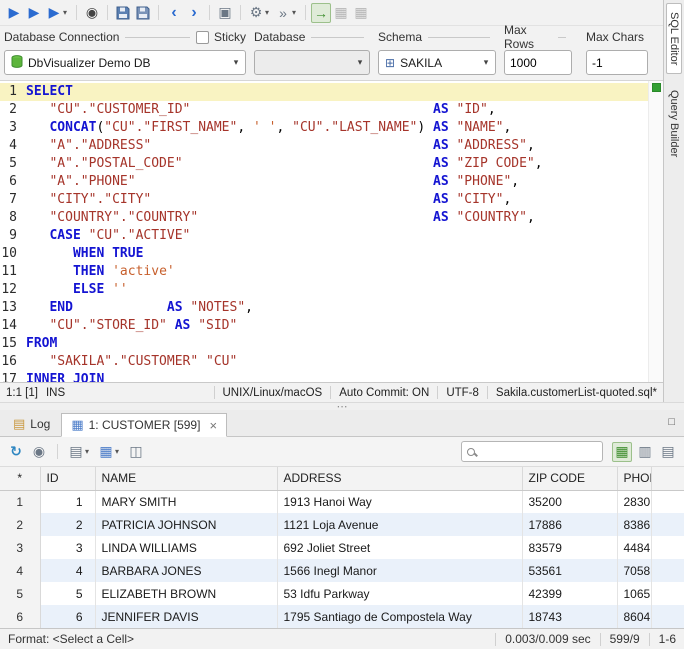 The width and height of the screenshot is (684, 649). I want to click on cell: 35200, so click(570, 501).